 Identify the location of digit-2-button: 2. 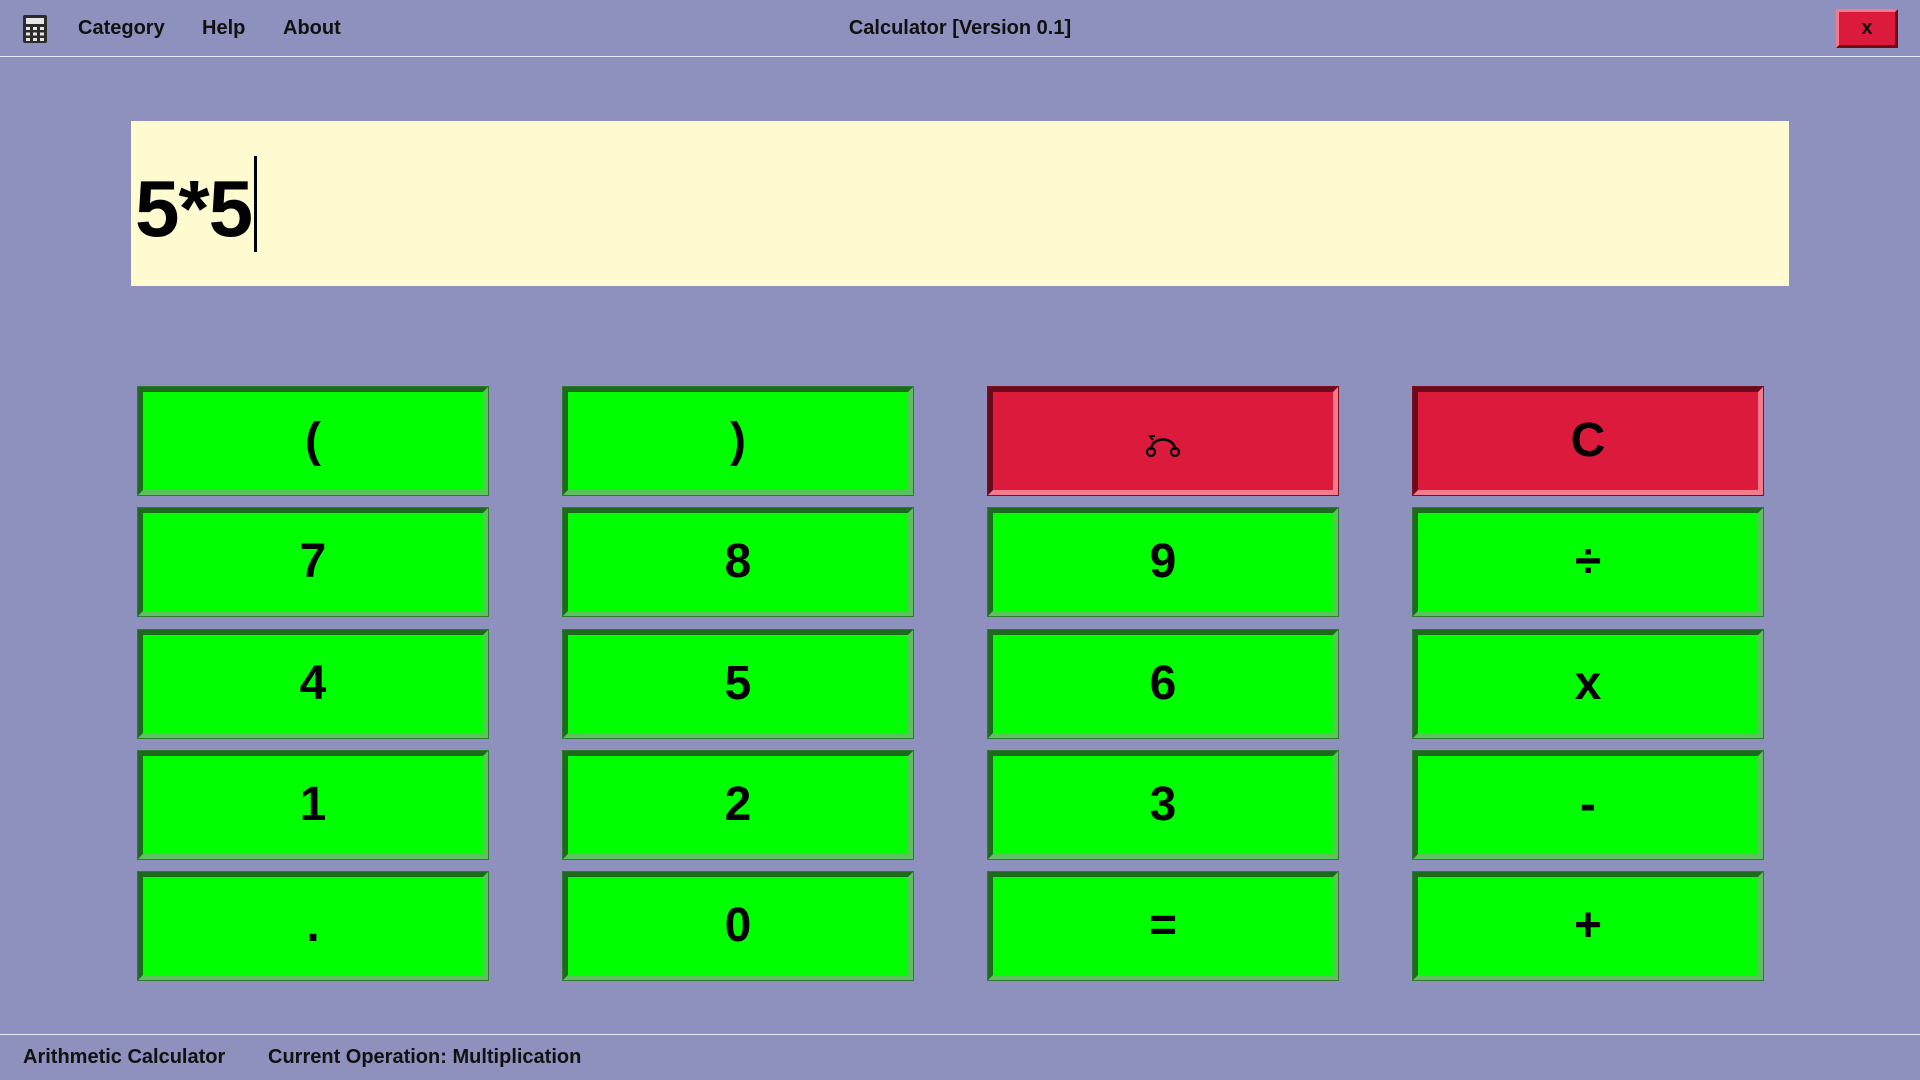
(738, 805).